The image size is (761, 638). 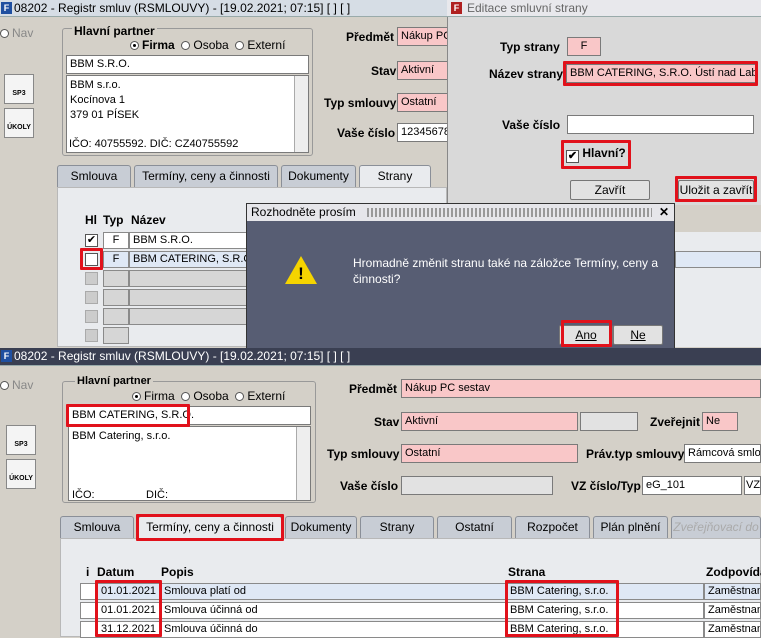 What do you see at coordinates (177, 572) in the screenshot?
I see `col2-popis: Popis` at bounding box center [177, 572].